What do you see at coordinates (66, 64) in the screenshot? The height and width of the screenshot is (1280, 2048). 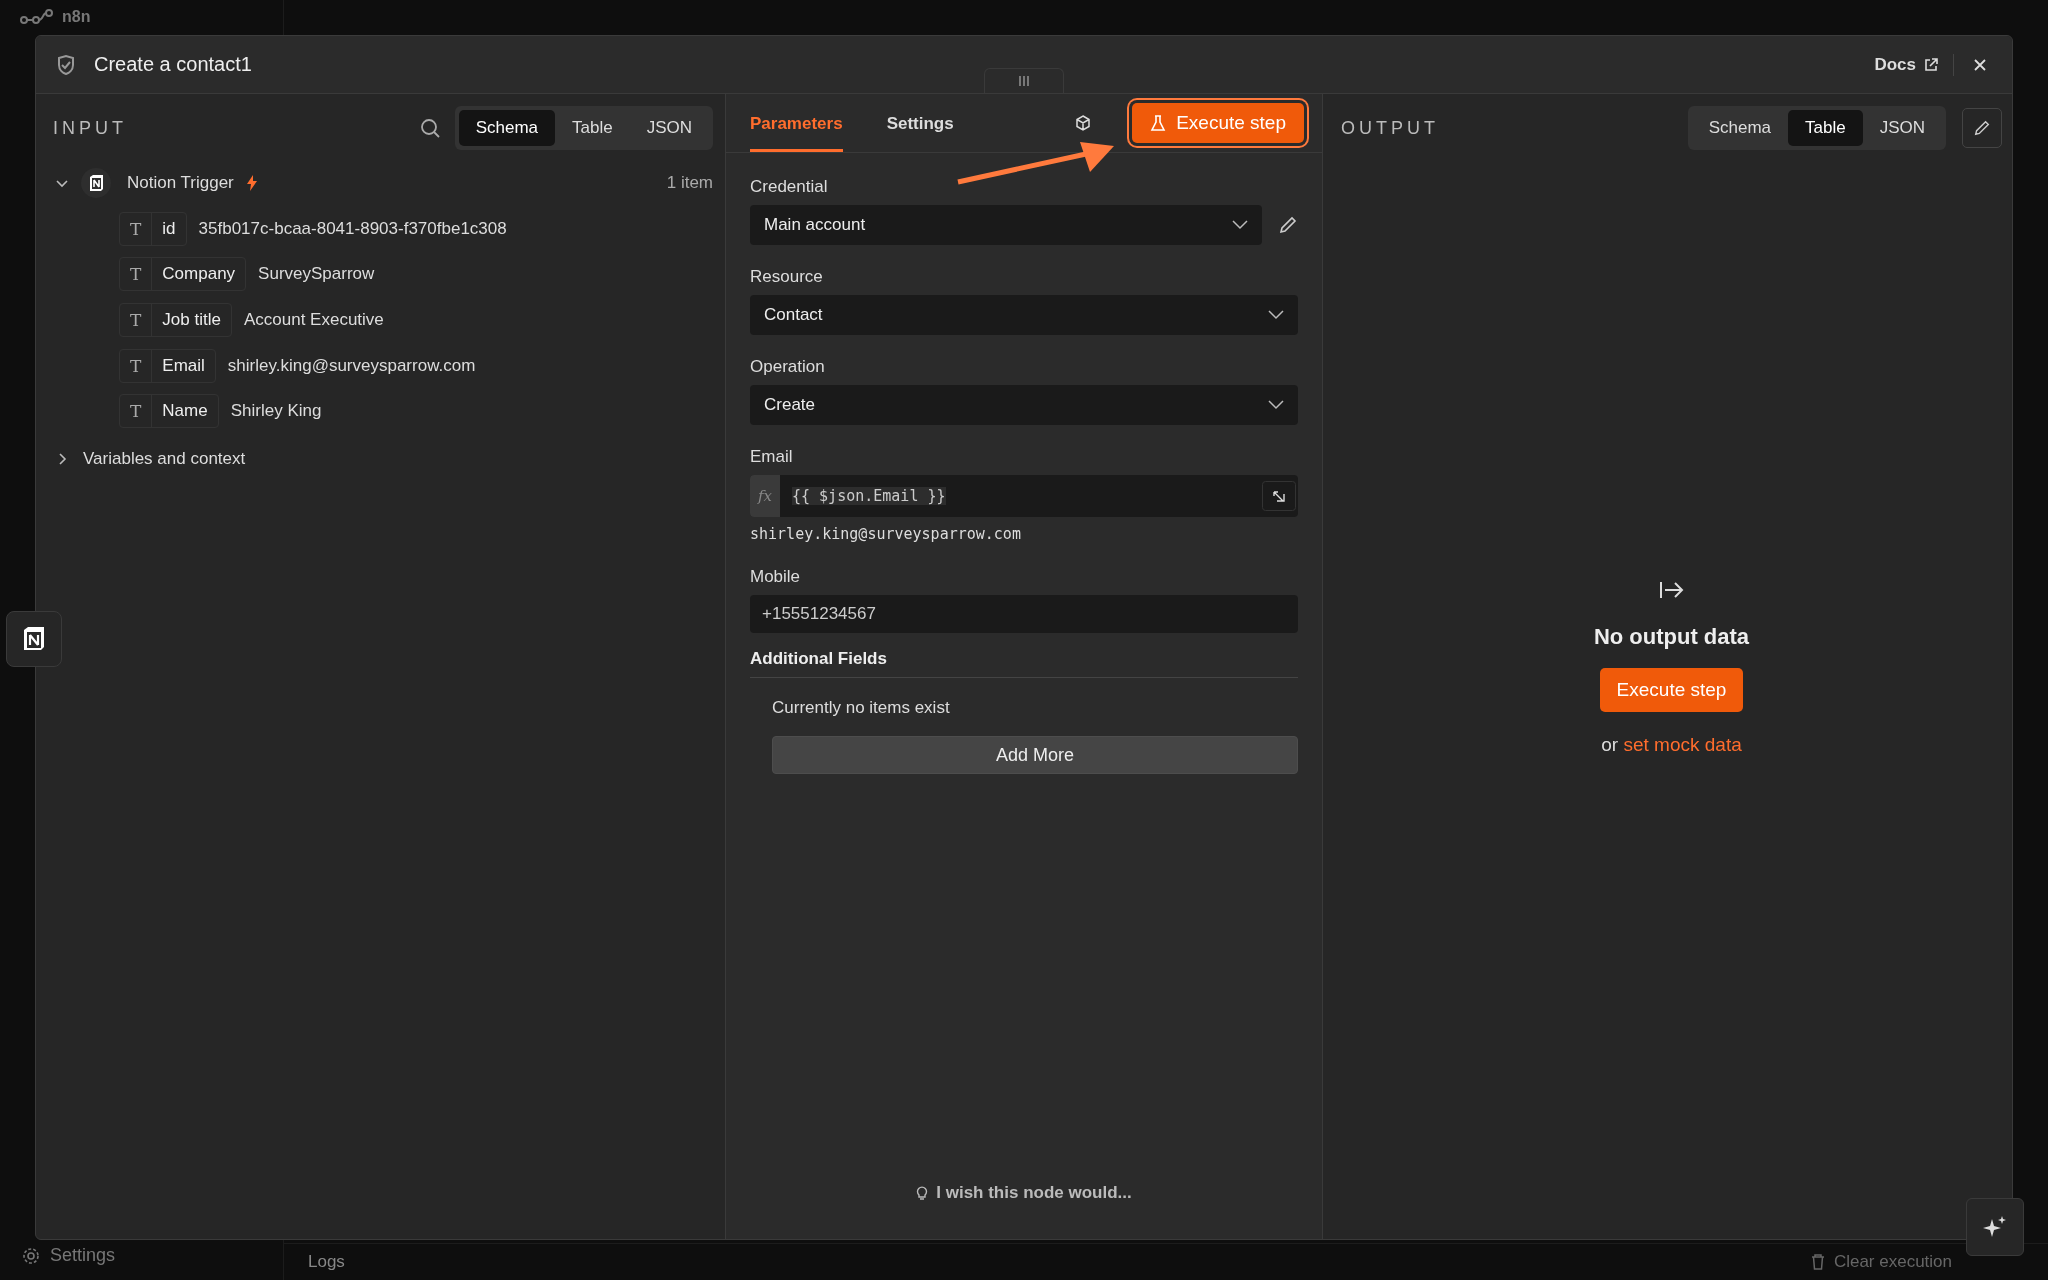 I see `shield-check-icon` at bounding box center [66, 64].